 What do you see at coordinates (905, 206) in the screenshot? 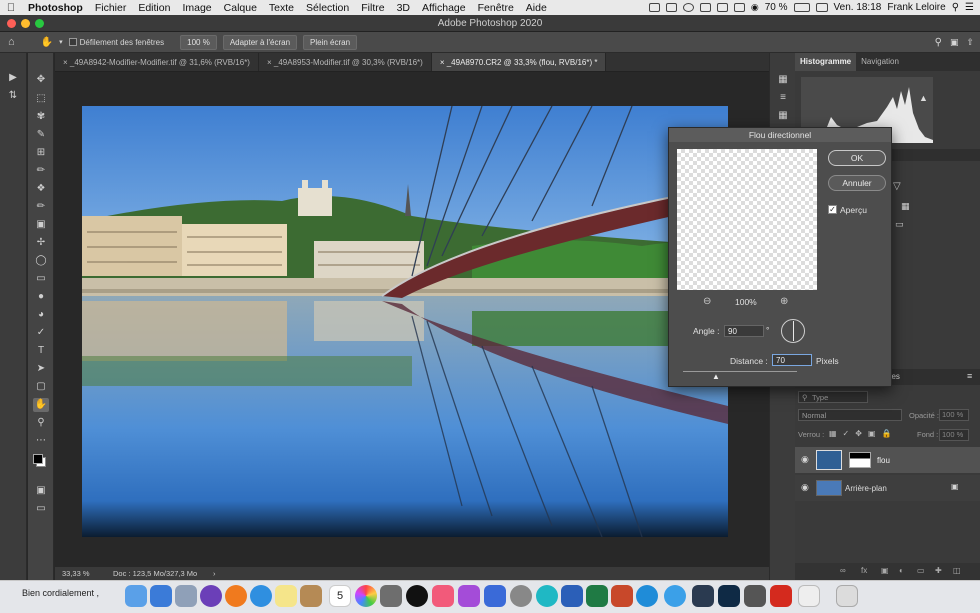
I see `grid-icon: ▦` at bounding box center [905, 206].